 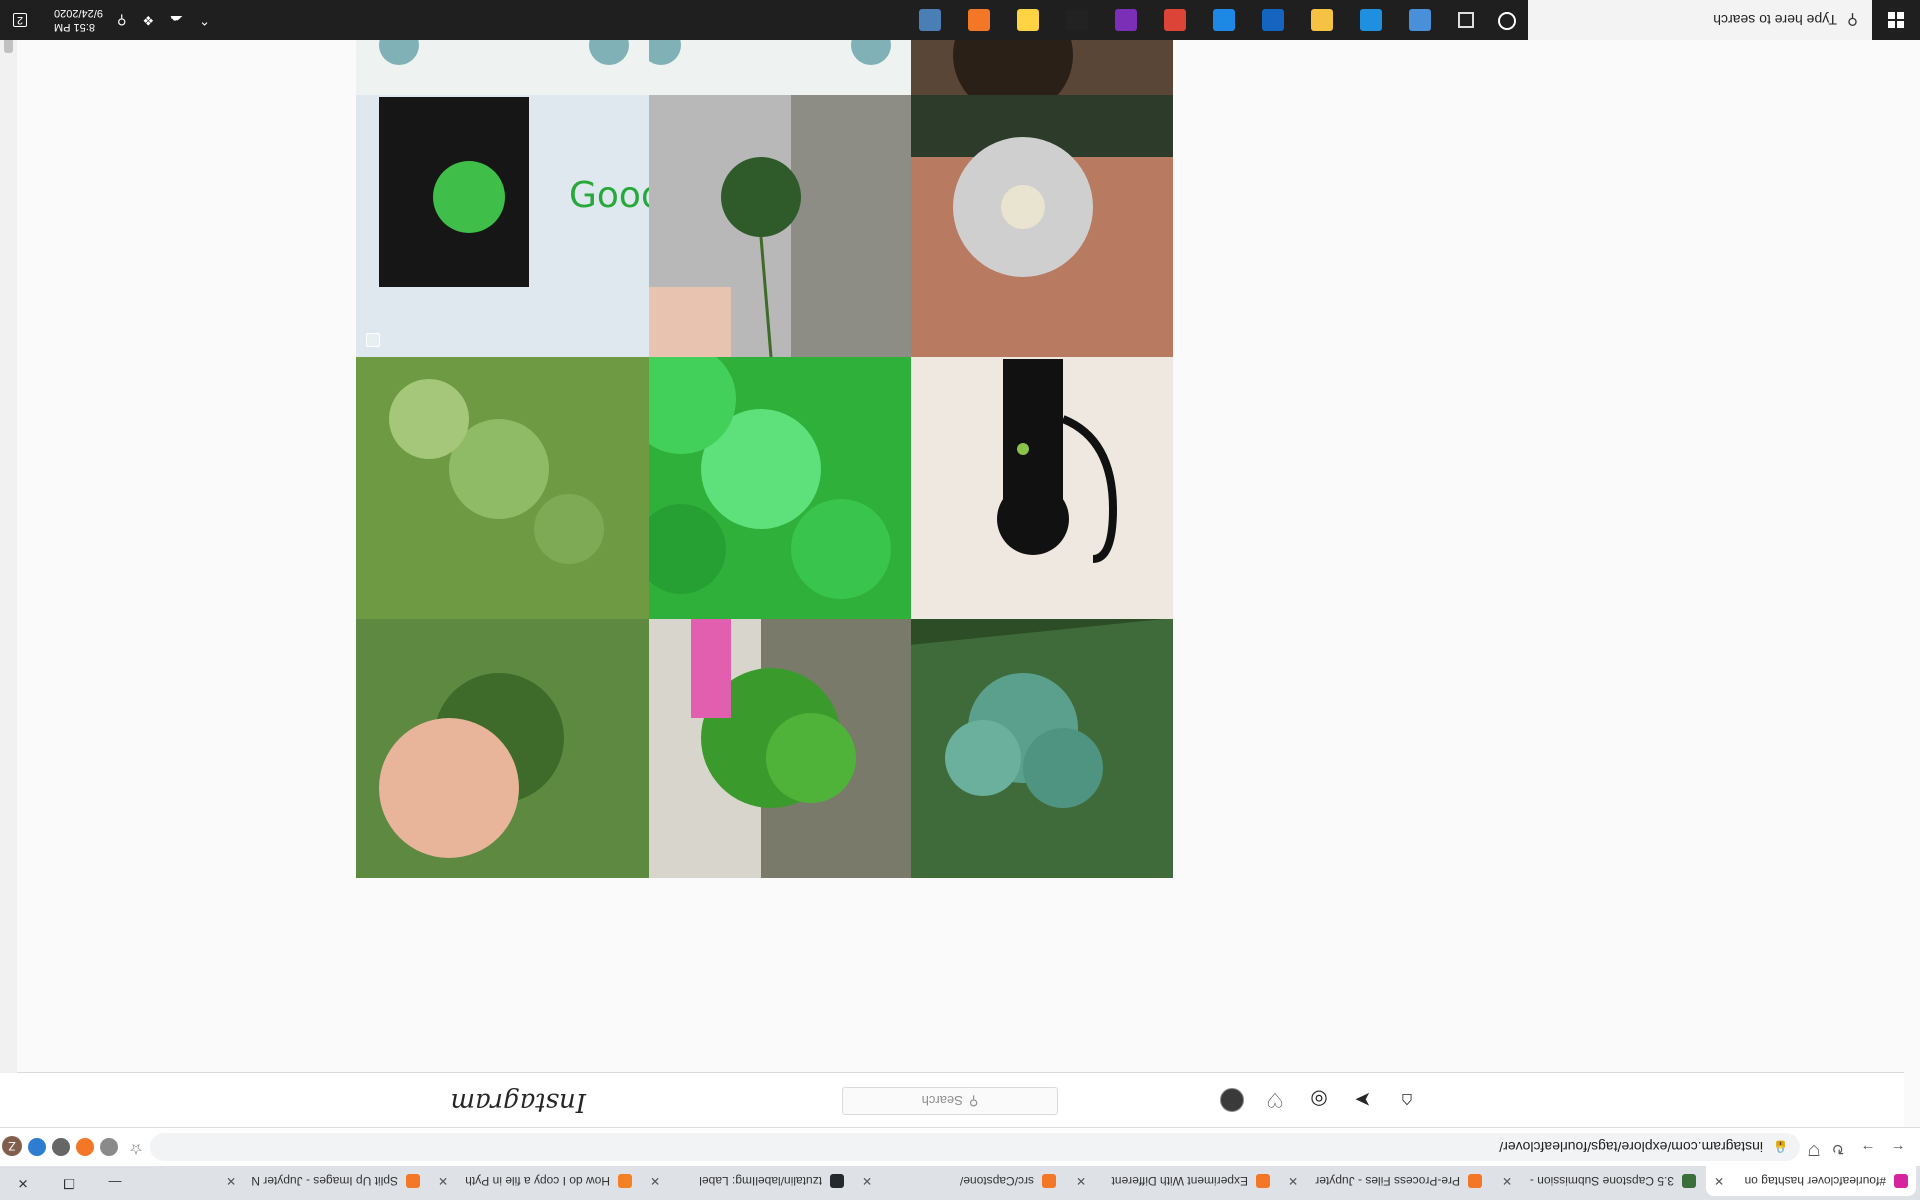 What do you see at coordinates (1322, 20) in the screenshot?
I see `sticky-notes-icon` at bounding box center [1322, 20].